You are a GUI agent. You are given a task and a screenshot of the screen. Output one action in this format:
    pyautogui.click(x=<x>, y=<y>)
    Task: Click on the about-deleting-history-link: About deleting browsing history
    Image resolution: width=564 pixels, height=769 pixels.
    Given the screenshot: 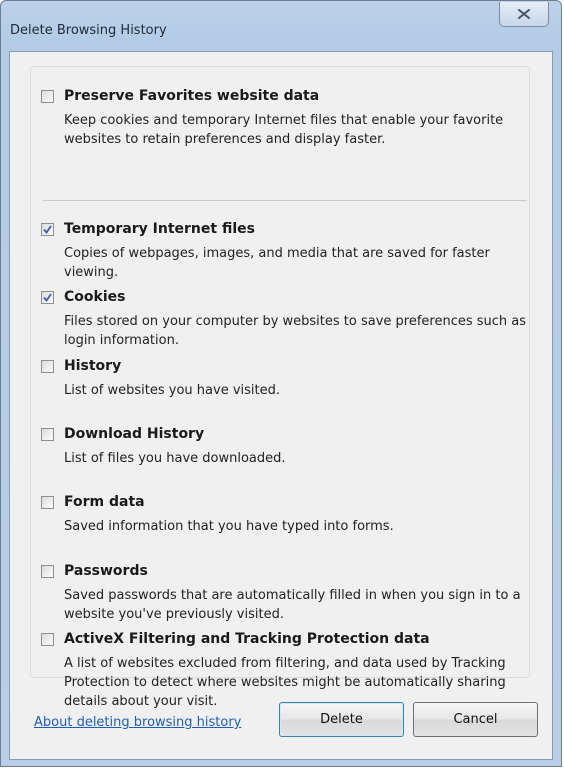 What is the action you would take?
    pyautogui.click(x=137, y=722)
    